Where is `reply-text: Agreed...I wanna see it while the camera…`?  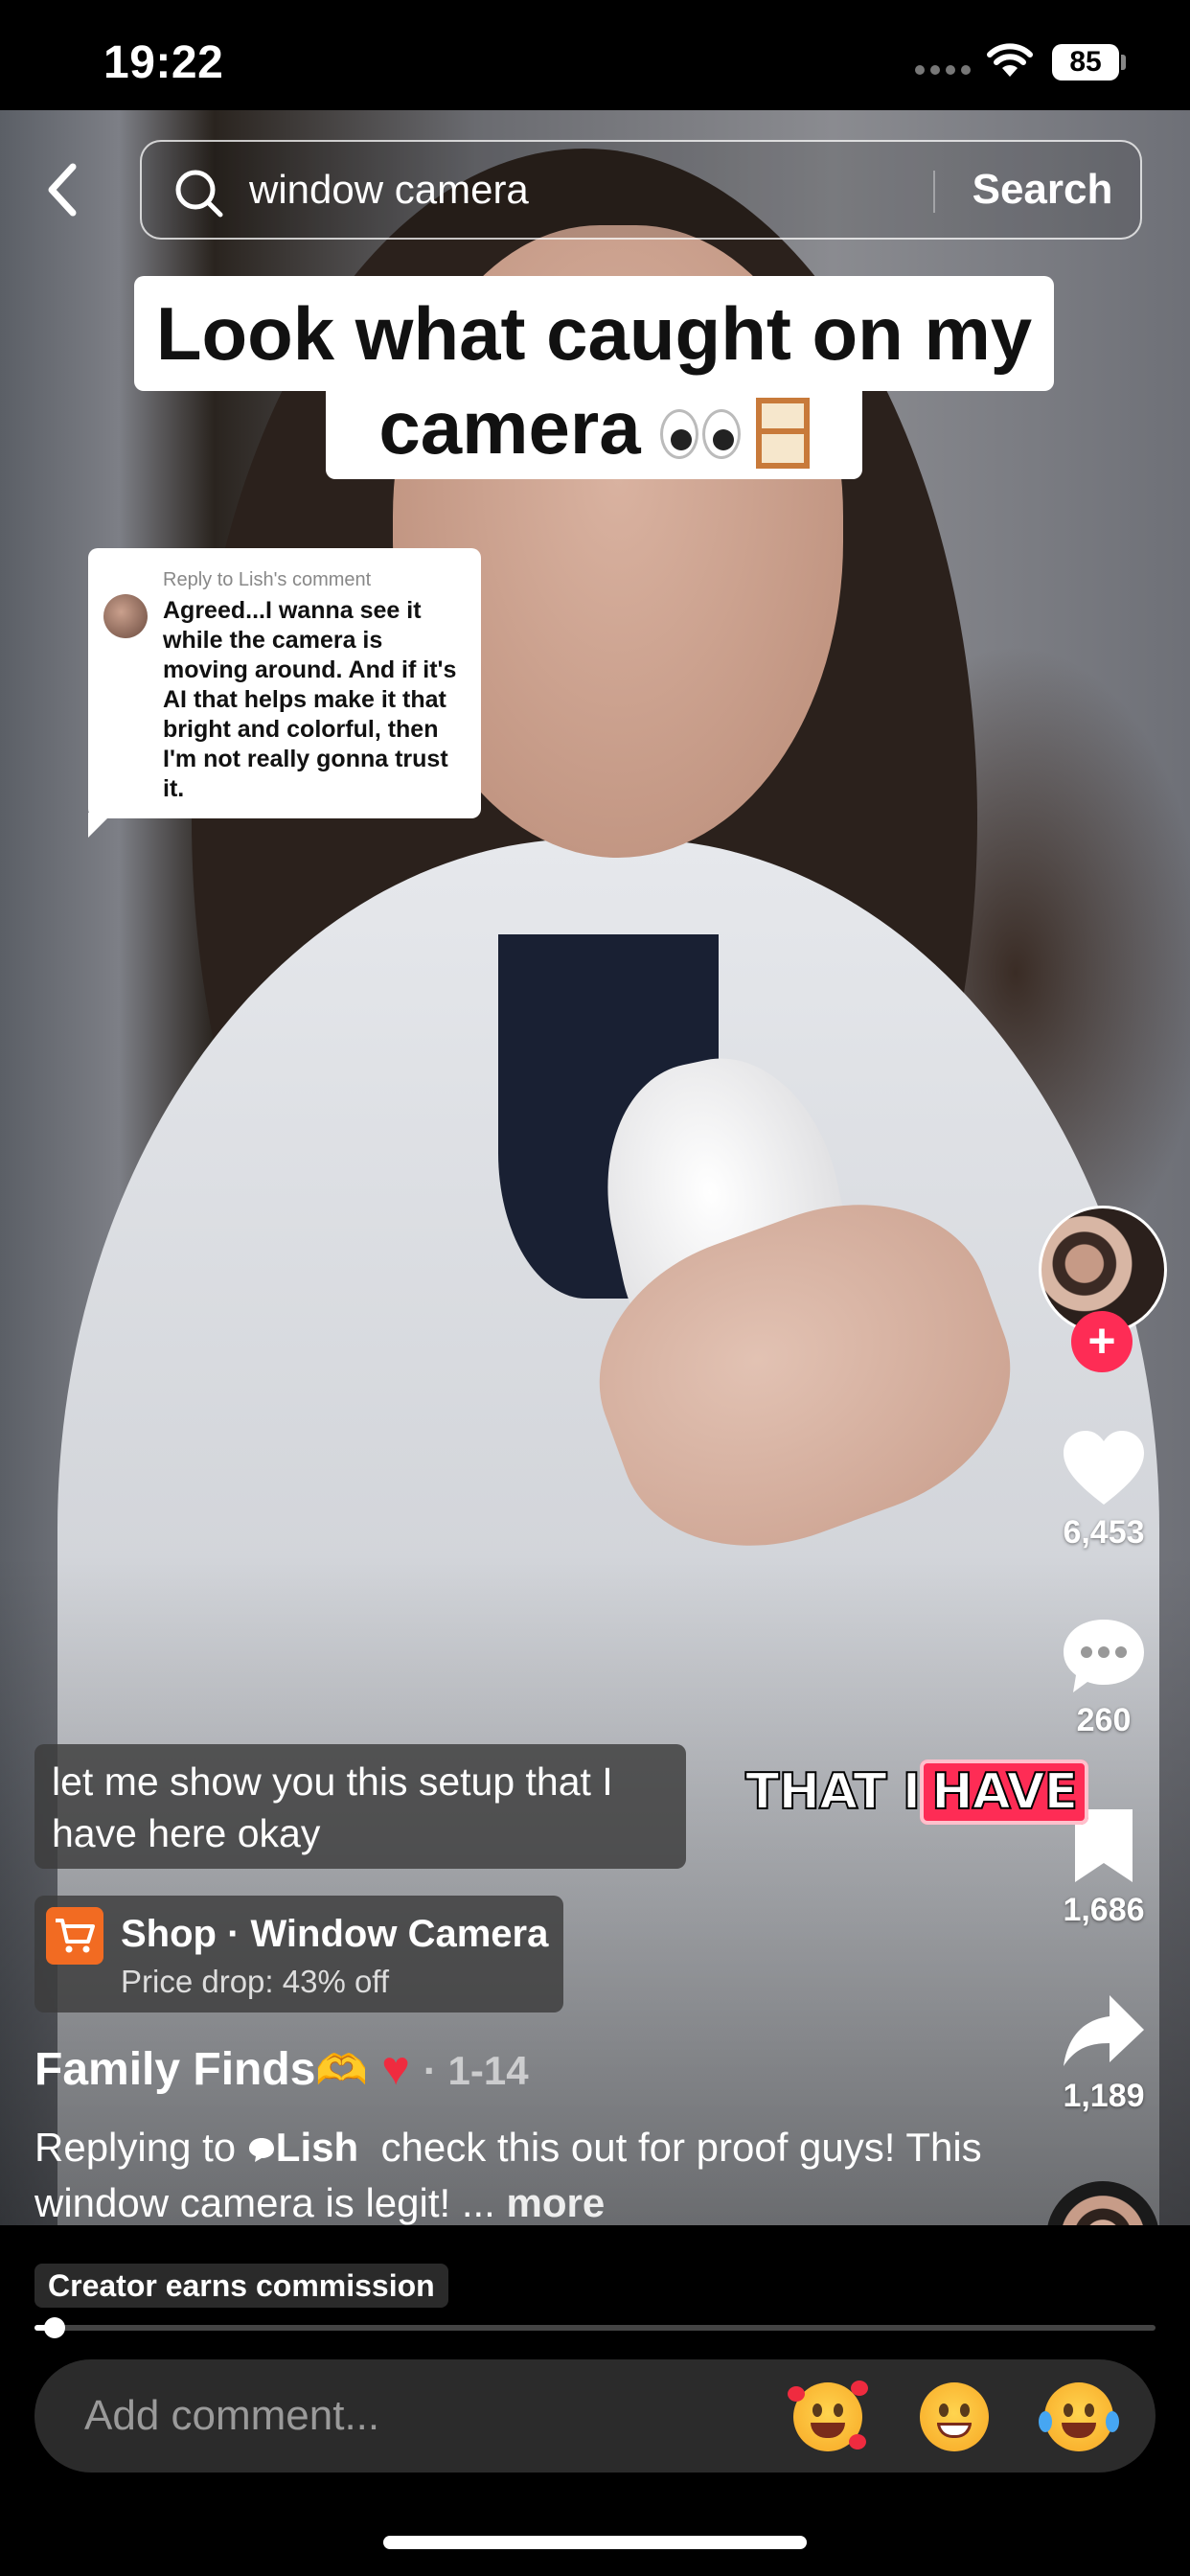 reply-text: Agreed...I wanna see it while the camera… is located at coordinates (310, 699).